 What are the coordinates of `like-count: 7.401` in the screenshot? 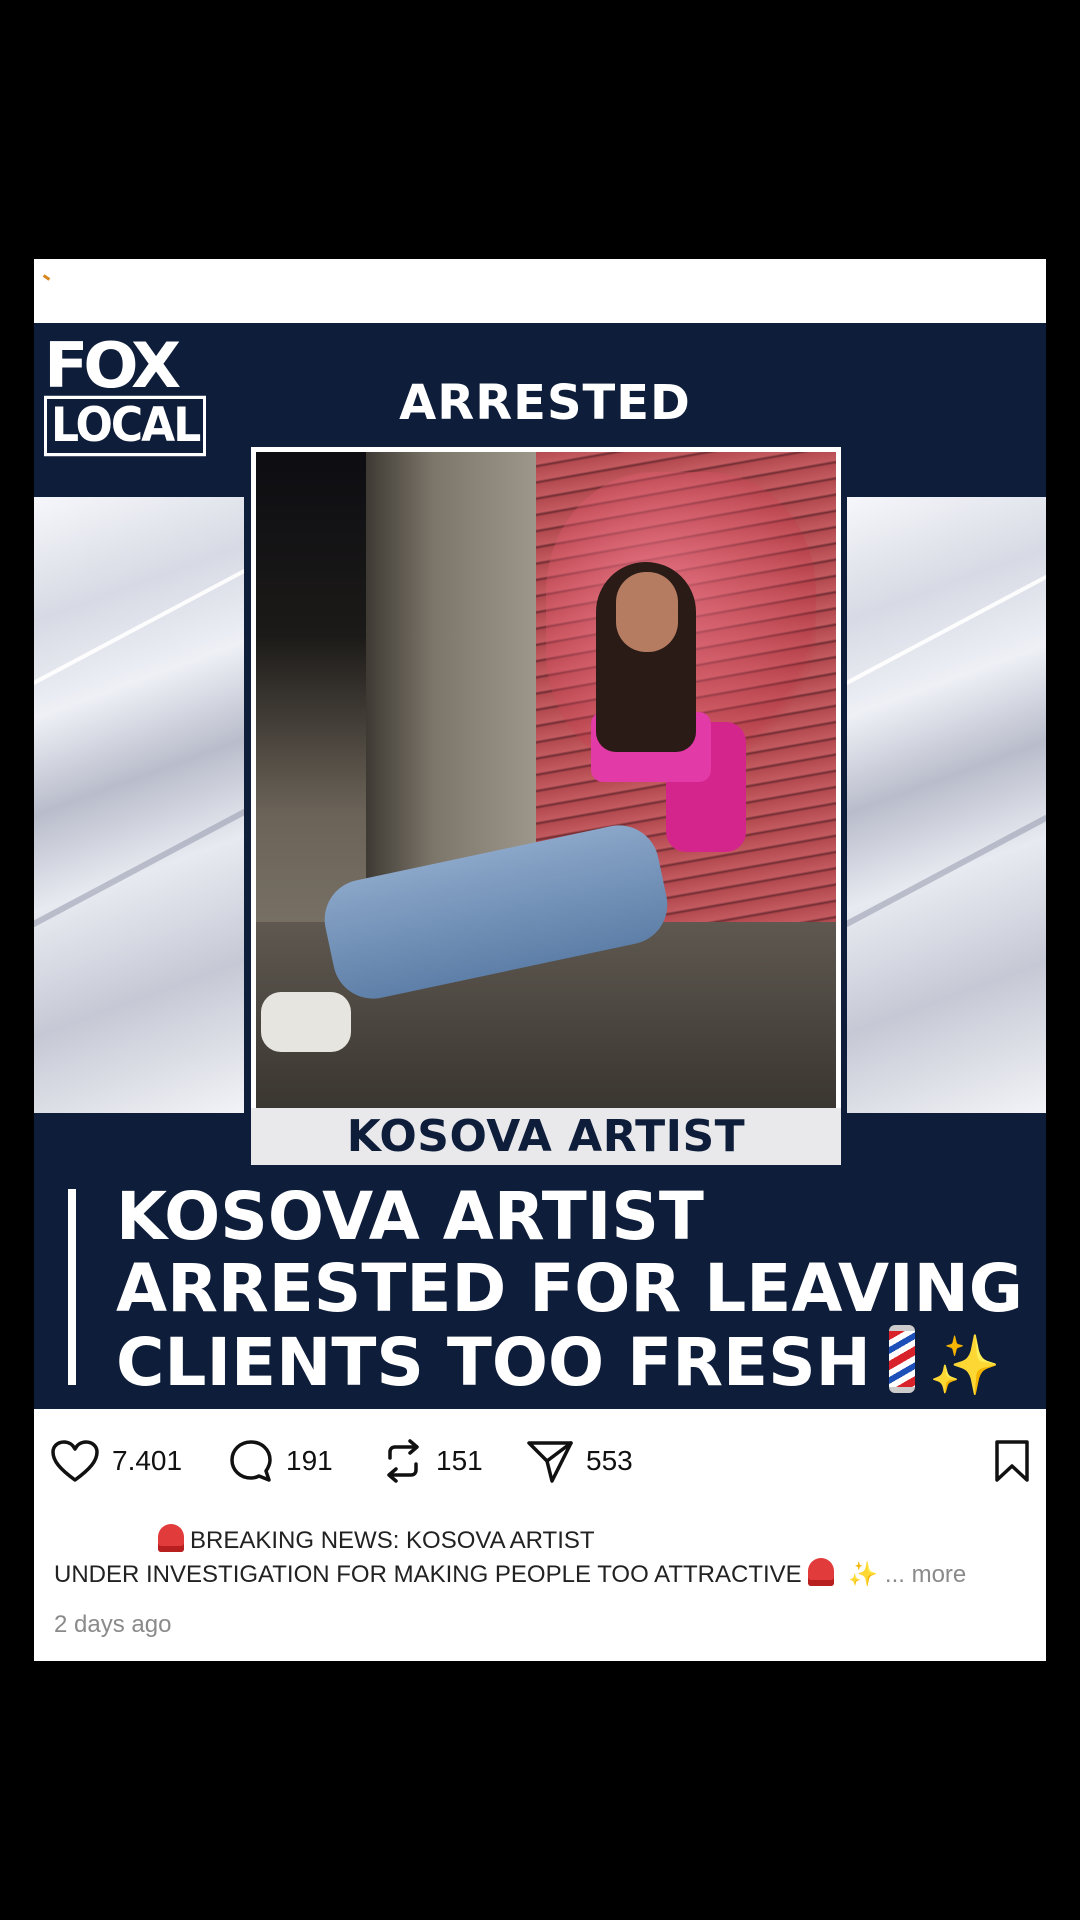 It's located at (147, 1460).